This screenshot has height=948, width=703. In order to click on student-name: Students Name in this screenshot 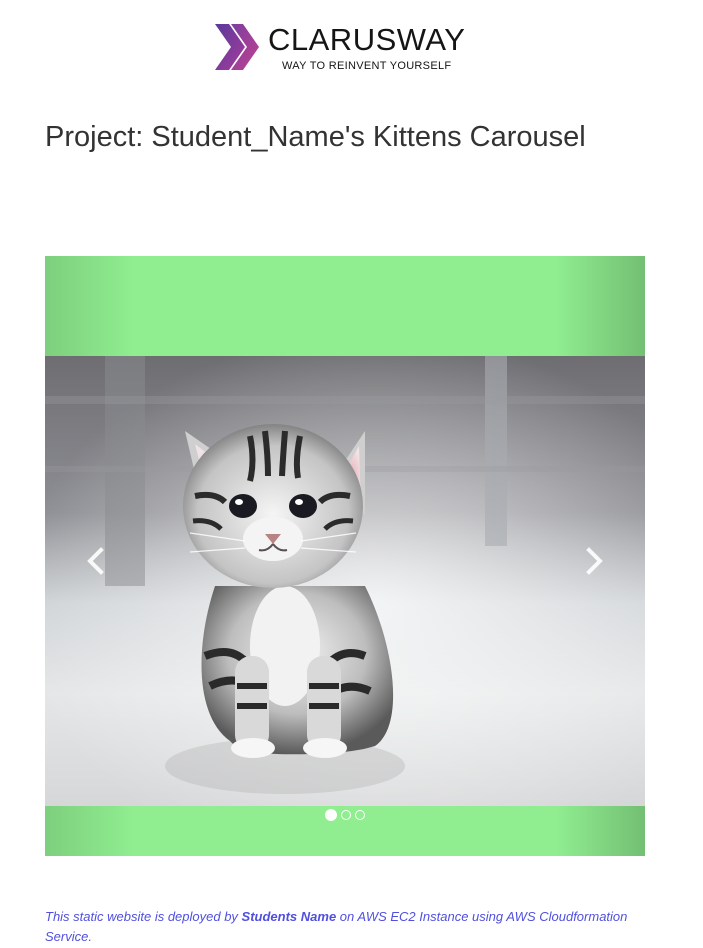, I will do `click(289, 916)`.